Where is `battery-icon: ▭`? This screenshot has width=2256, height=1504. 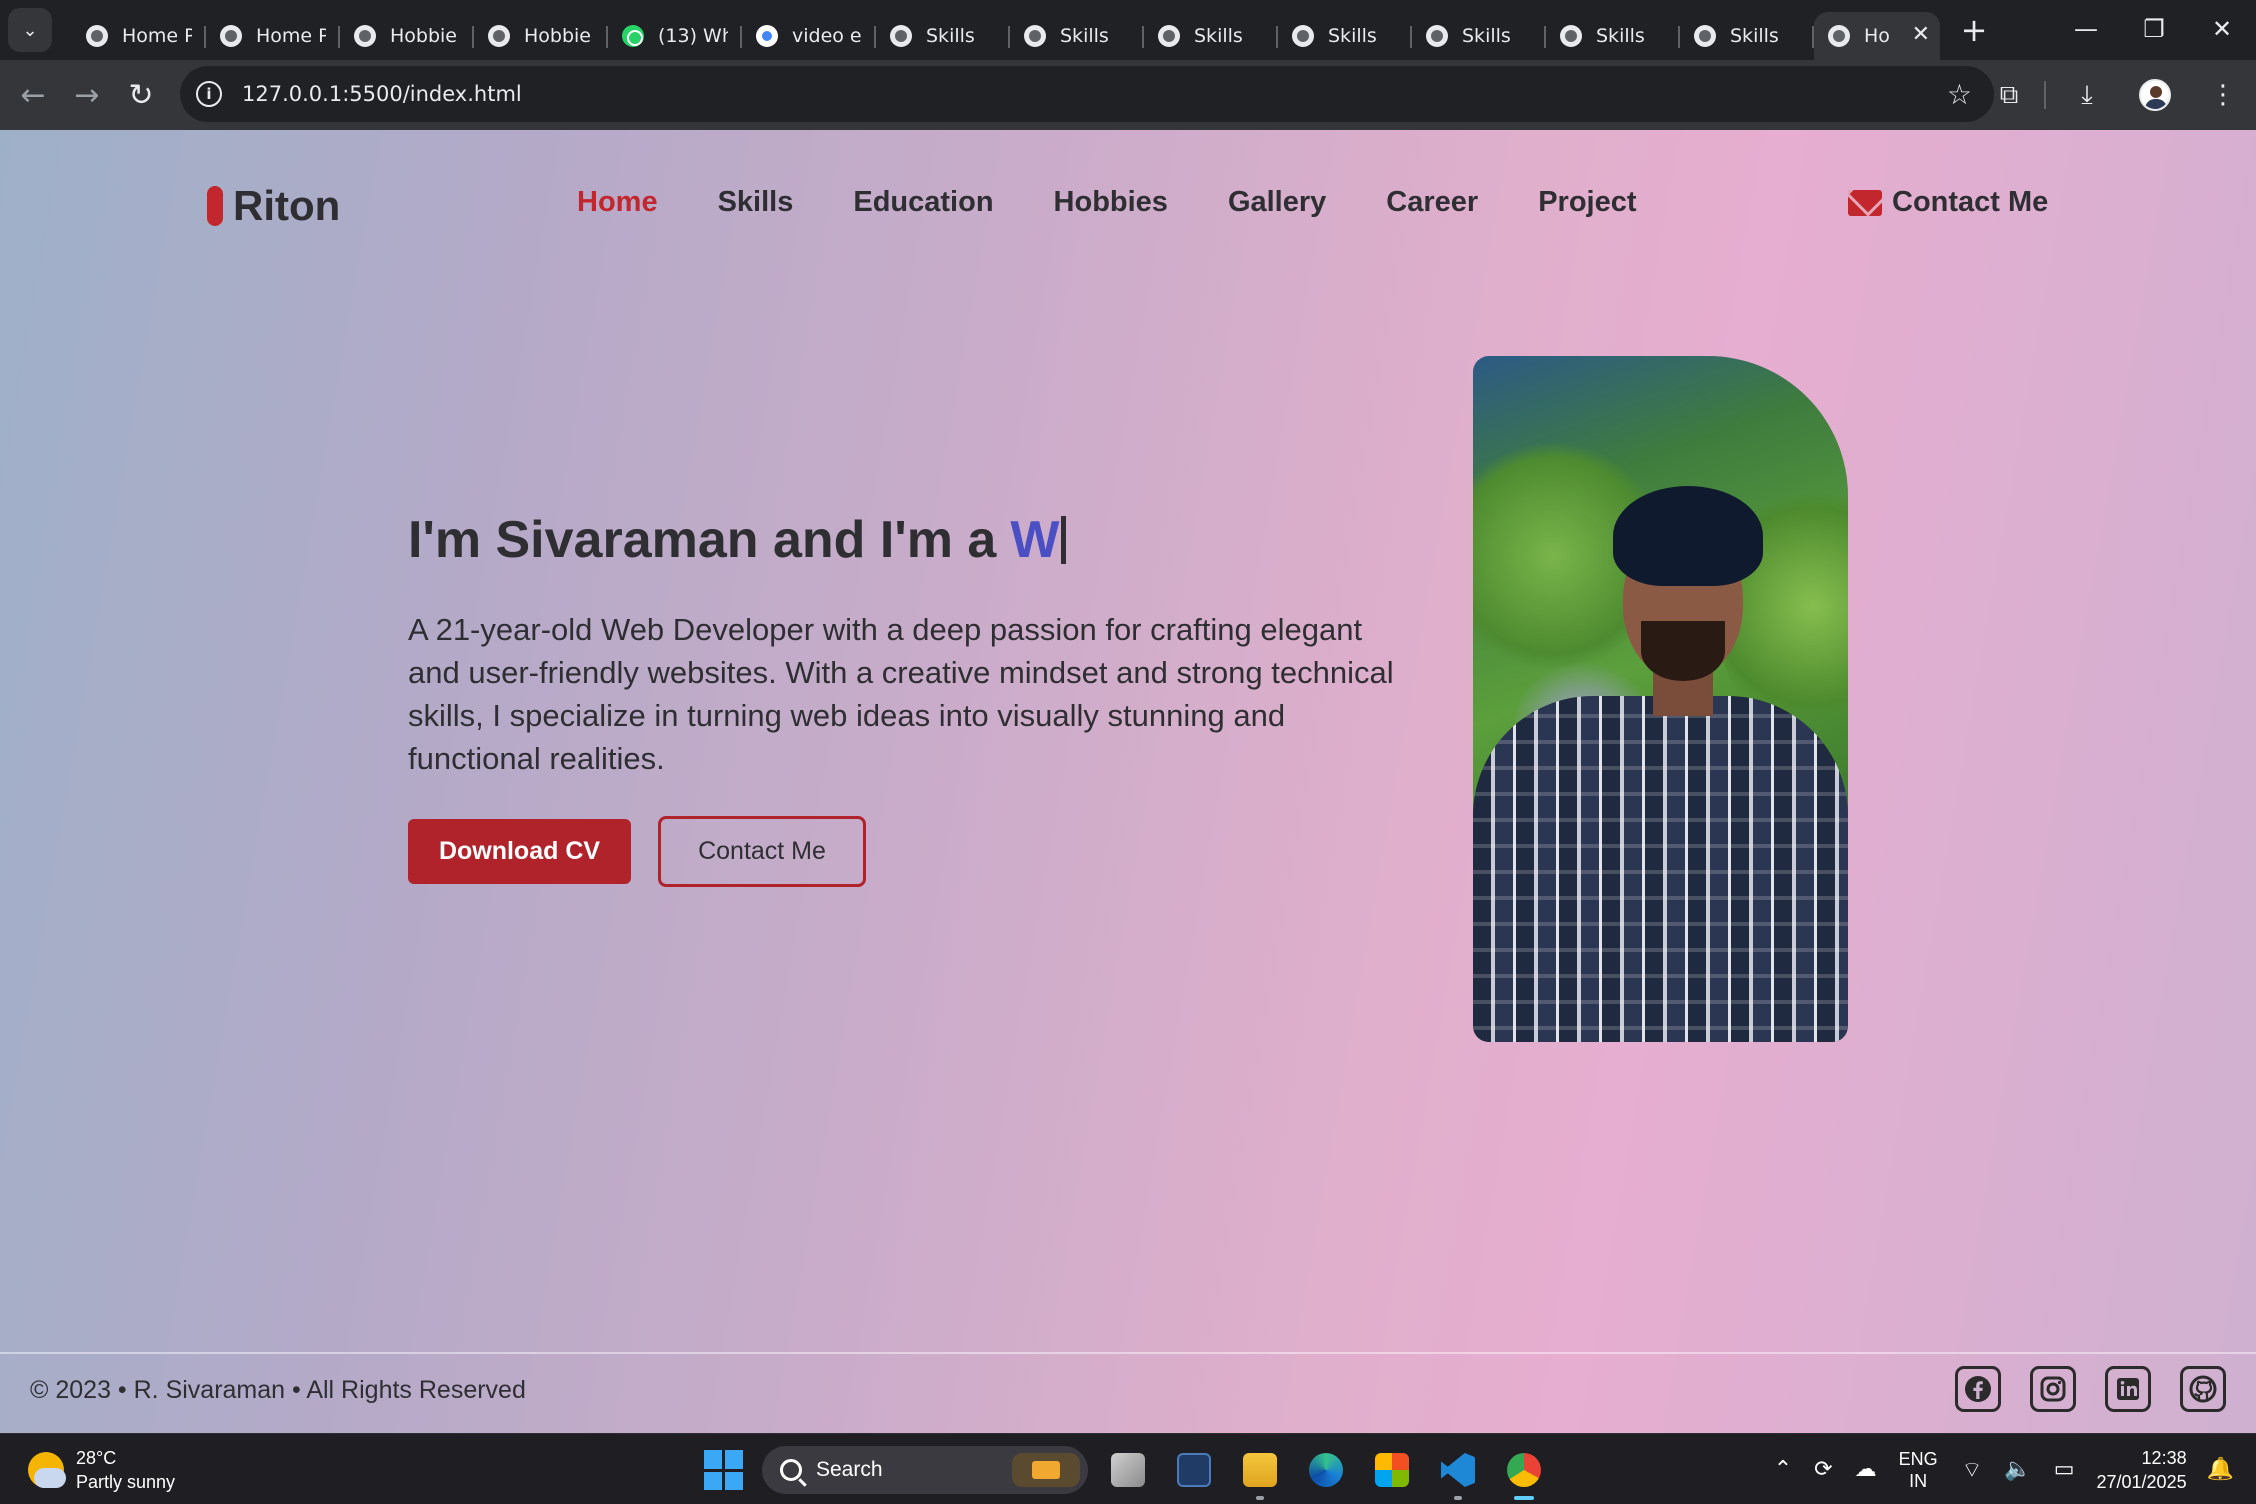 battery-icon: ▭ is located at coordinates (2064, 1469).